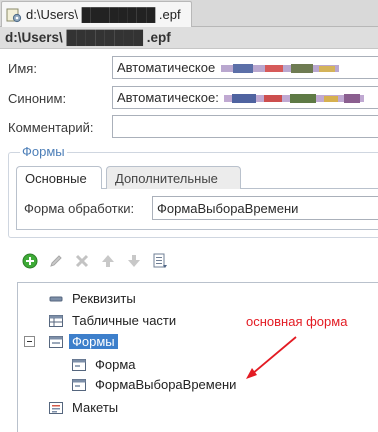 Image resolution: width=378 pixels, height=432 pixels. I want to click on tab-basic: Основные, so click(59, 177).